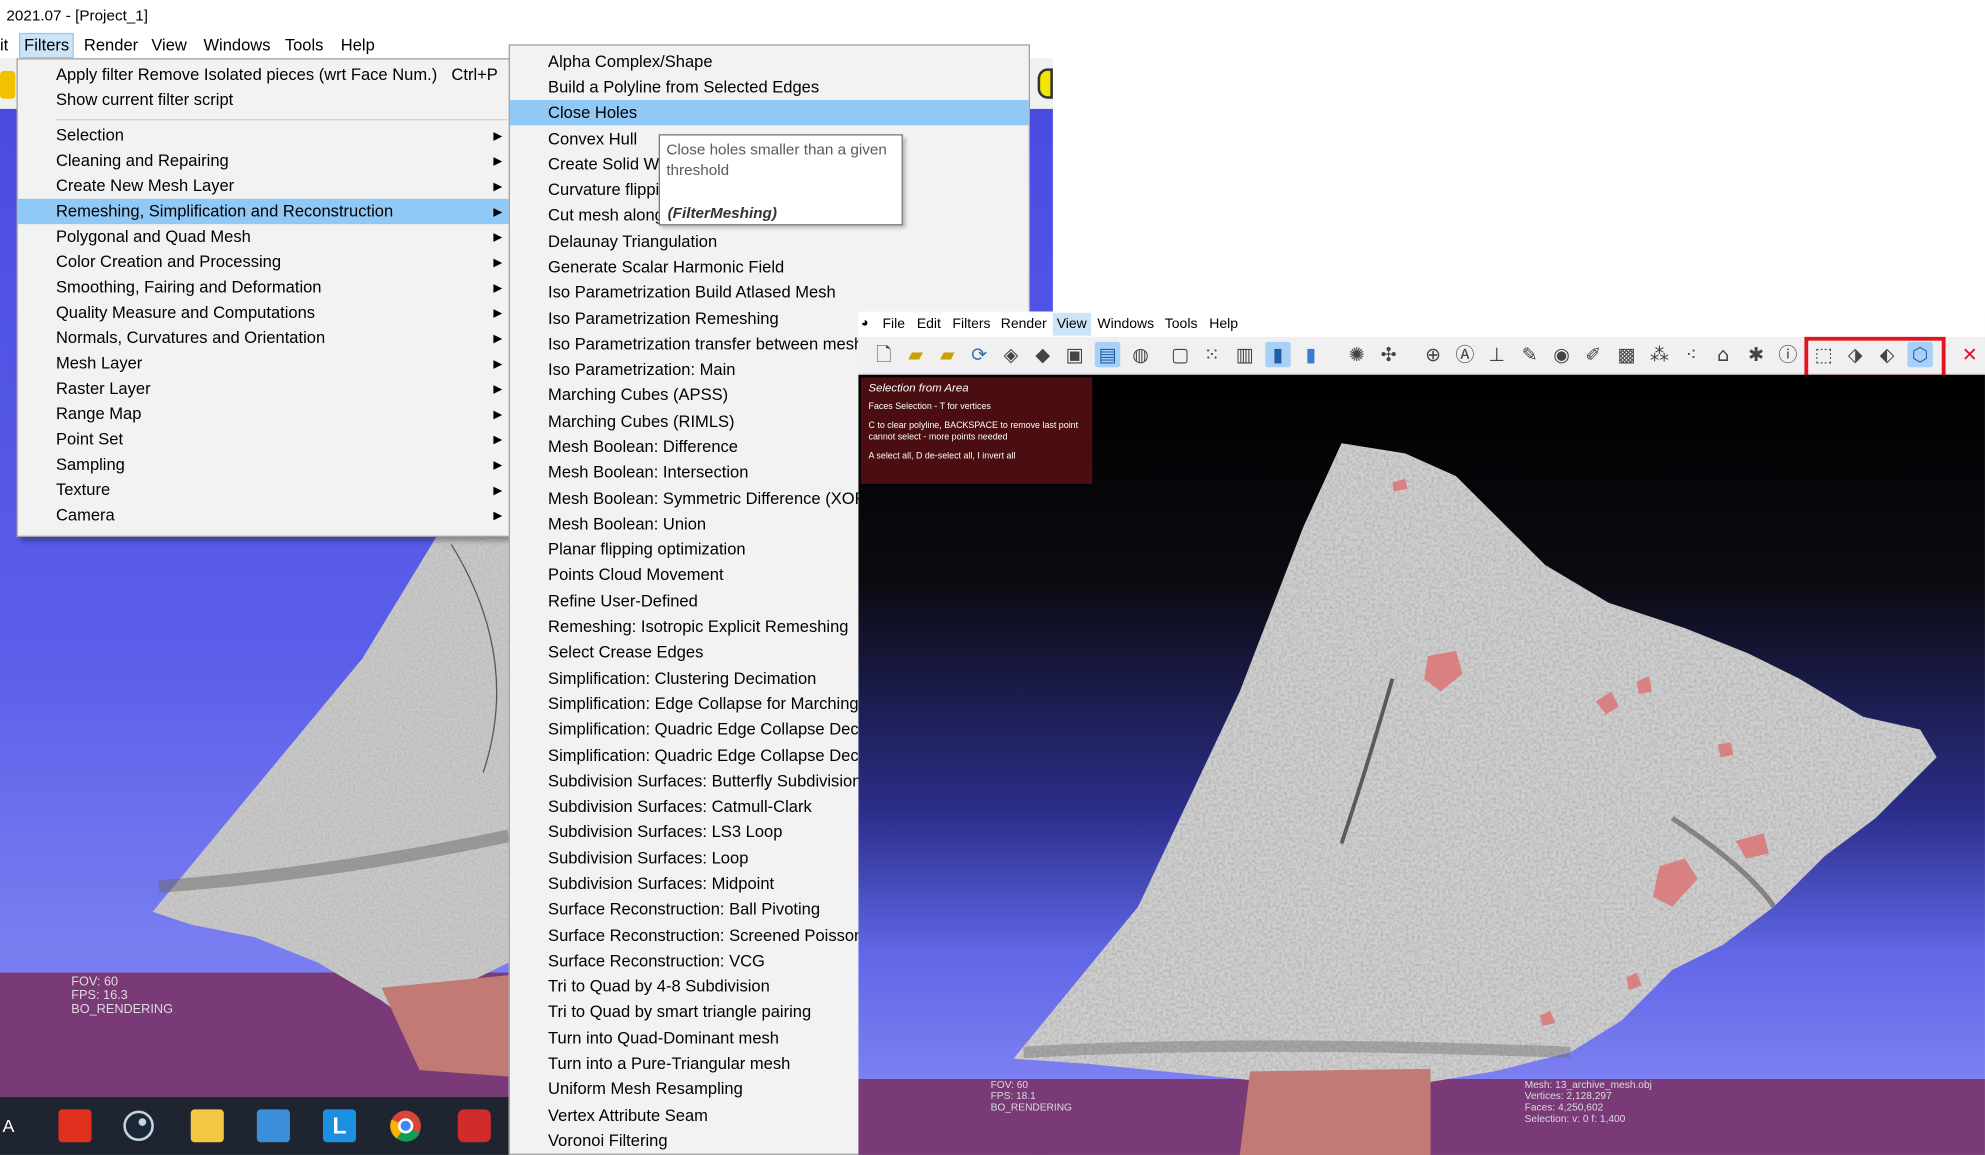 Image resolution: width=1985 pixels, height=1155 pixels. Describe the element at coordinates (145, 186) in the screenshot. I see `menu-item-label: Create New Mesh Layer` at that location.